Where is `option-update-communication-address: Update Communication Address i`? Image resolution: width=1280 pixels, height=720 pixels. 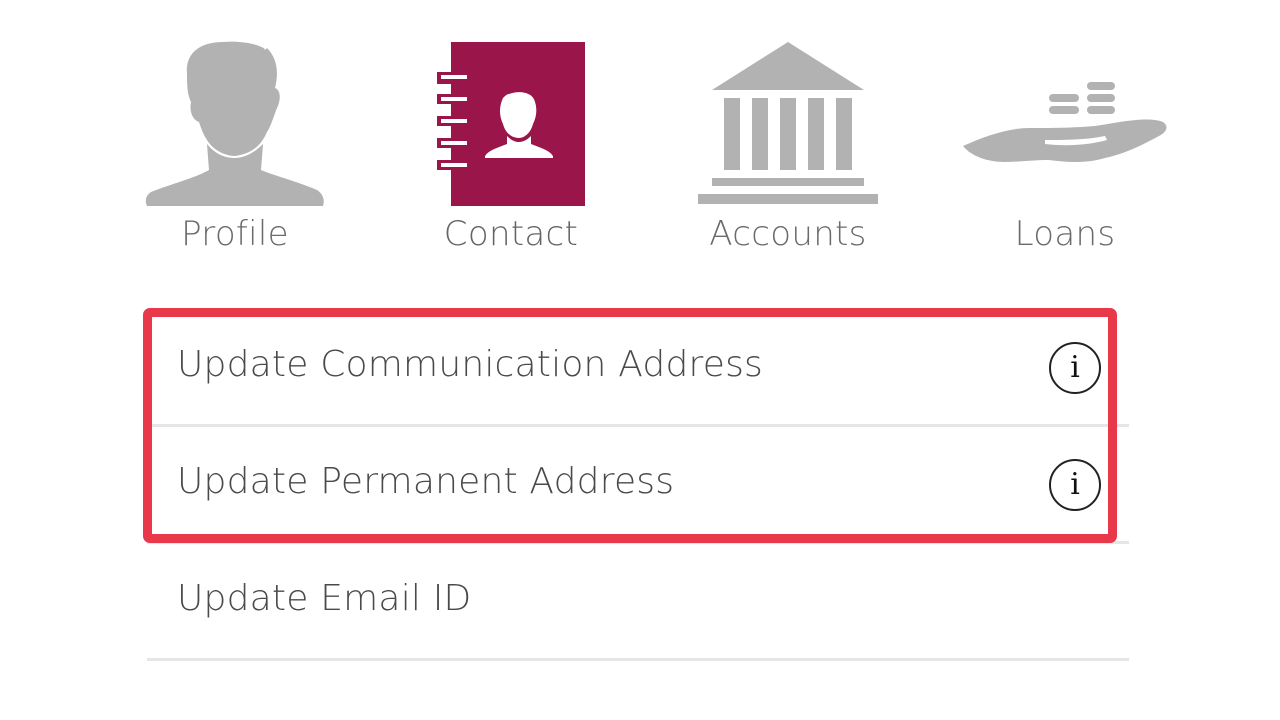
option-update-communication-address: Update Communication Address i is located at coordinates (638, 368).